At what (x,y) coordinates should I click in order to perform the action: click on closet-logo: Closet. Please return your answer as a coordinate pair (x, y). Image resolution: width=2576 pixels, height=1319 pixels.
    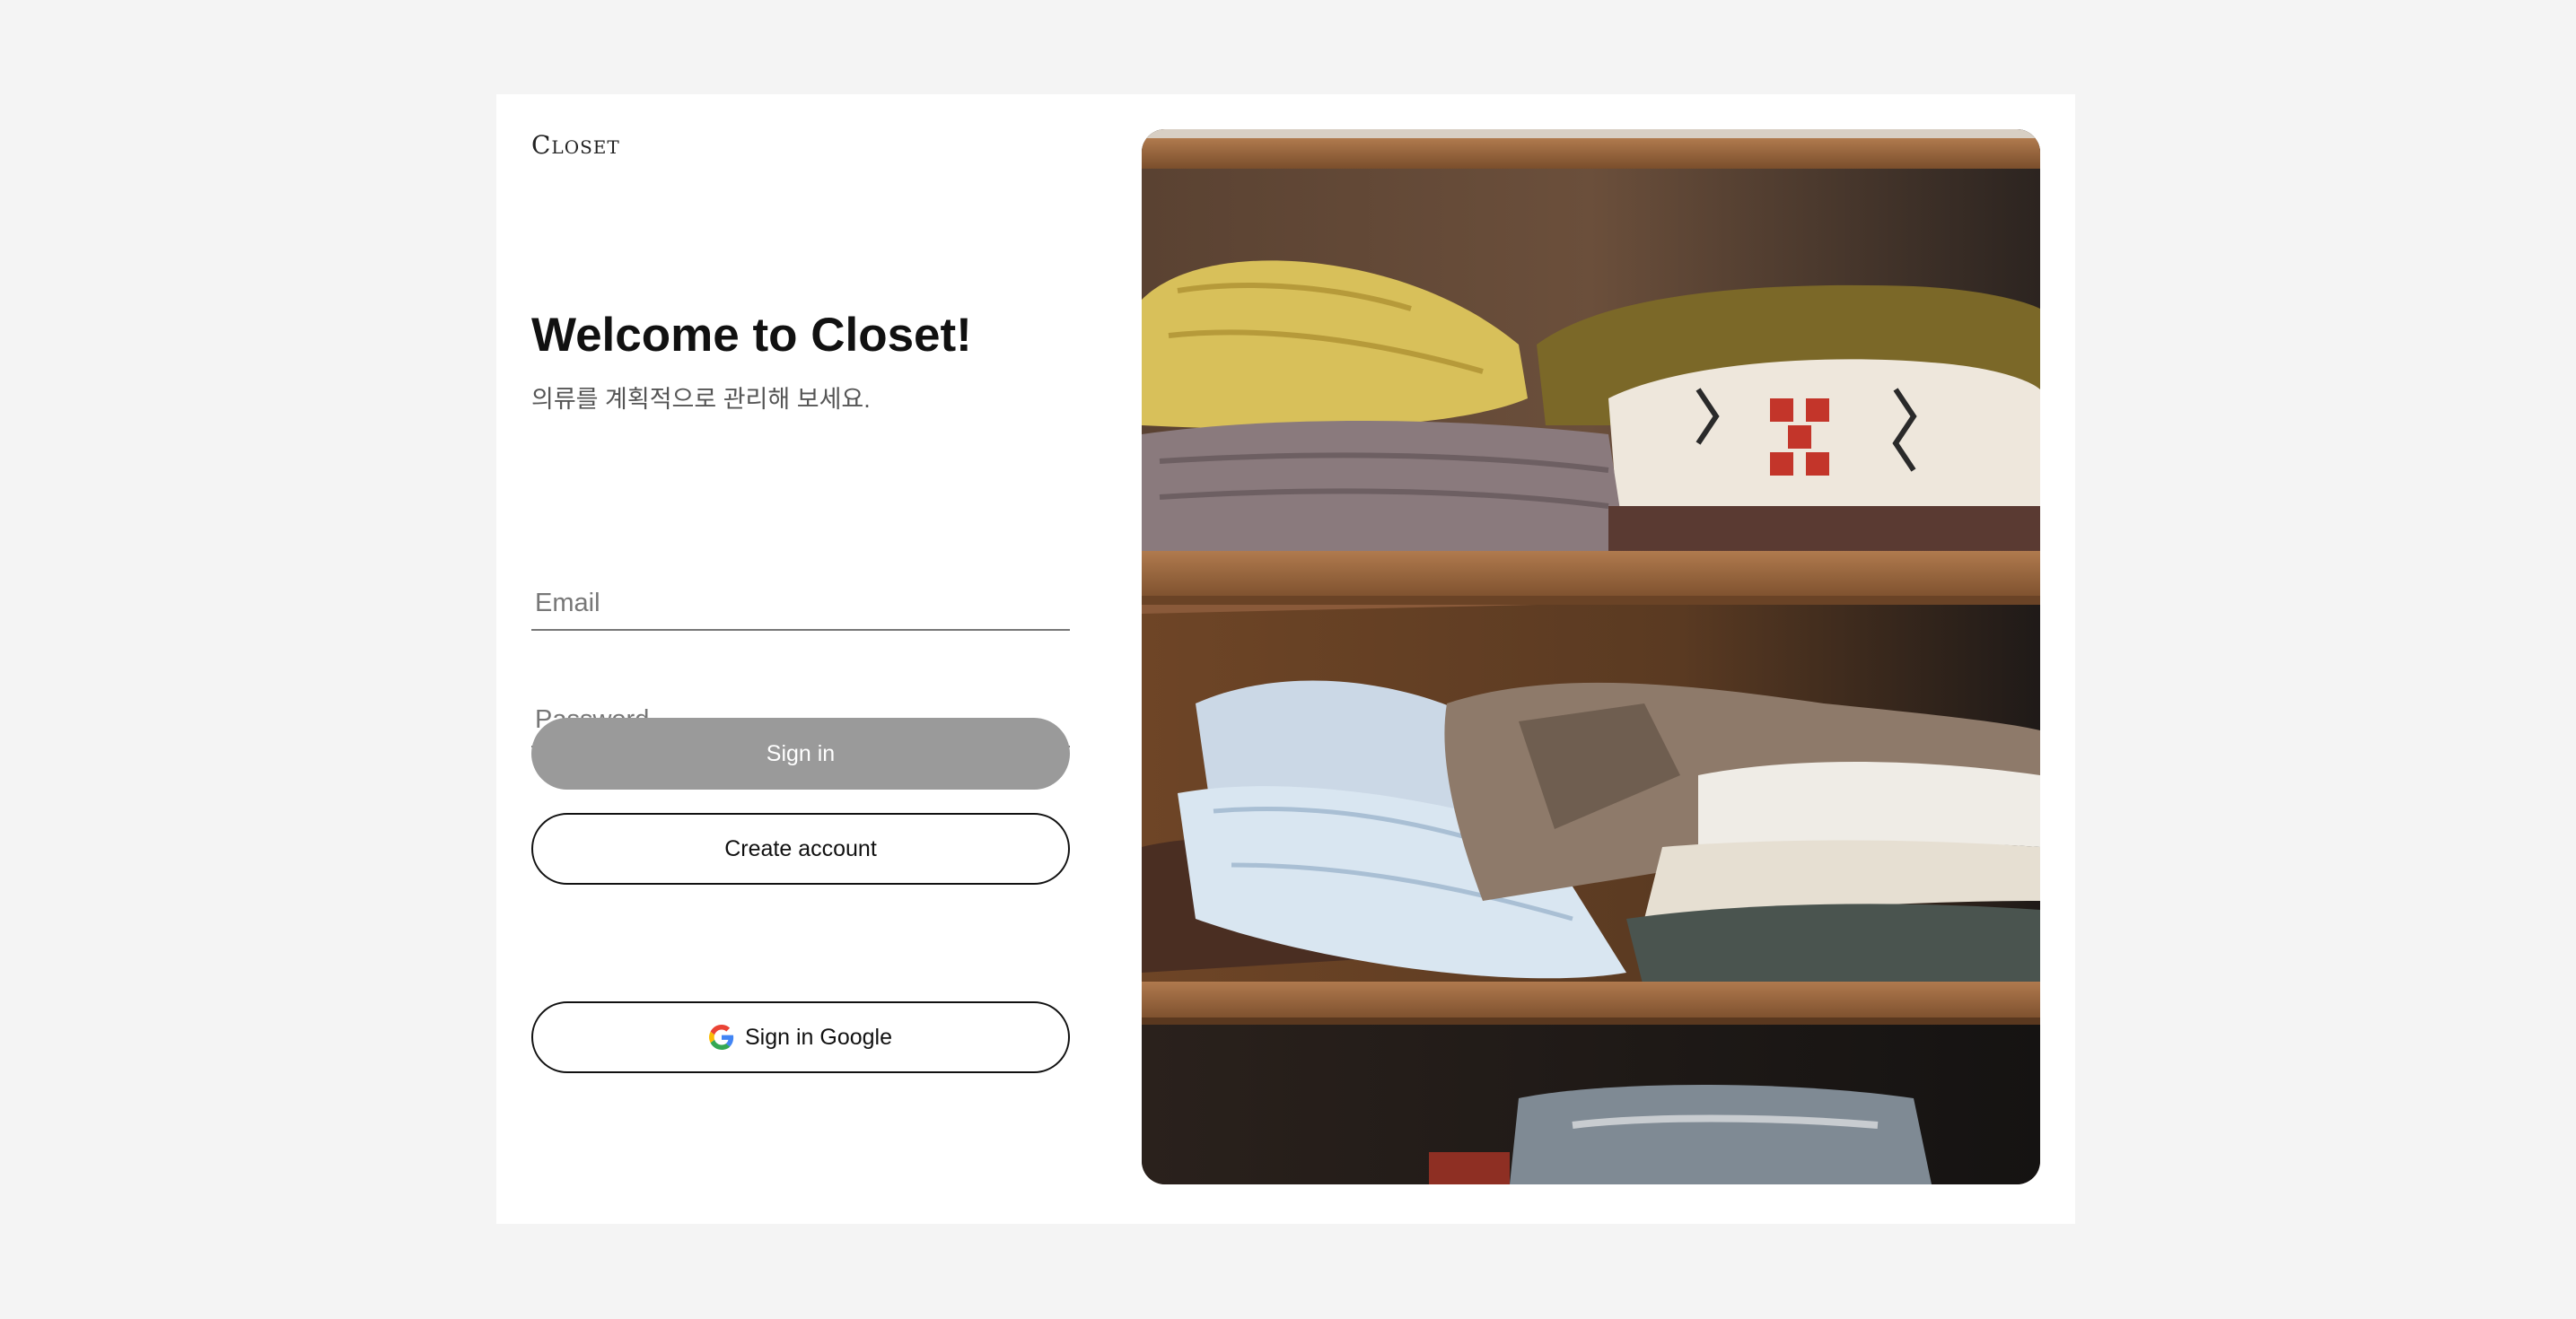
    Looking at the image, I should click on (575, 145).